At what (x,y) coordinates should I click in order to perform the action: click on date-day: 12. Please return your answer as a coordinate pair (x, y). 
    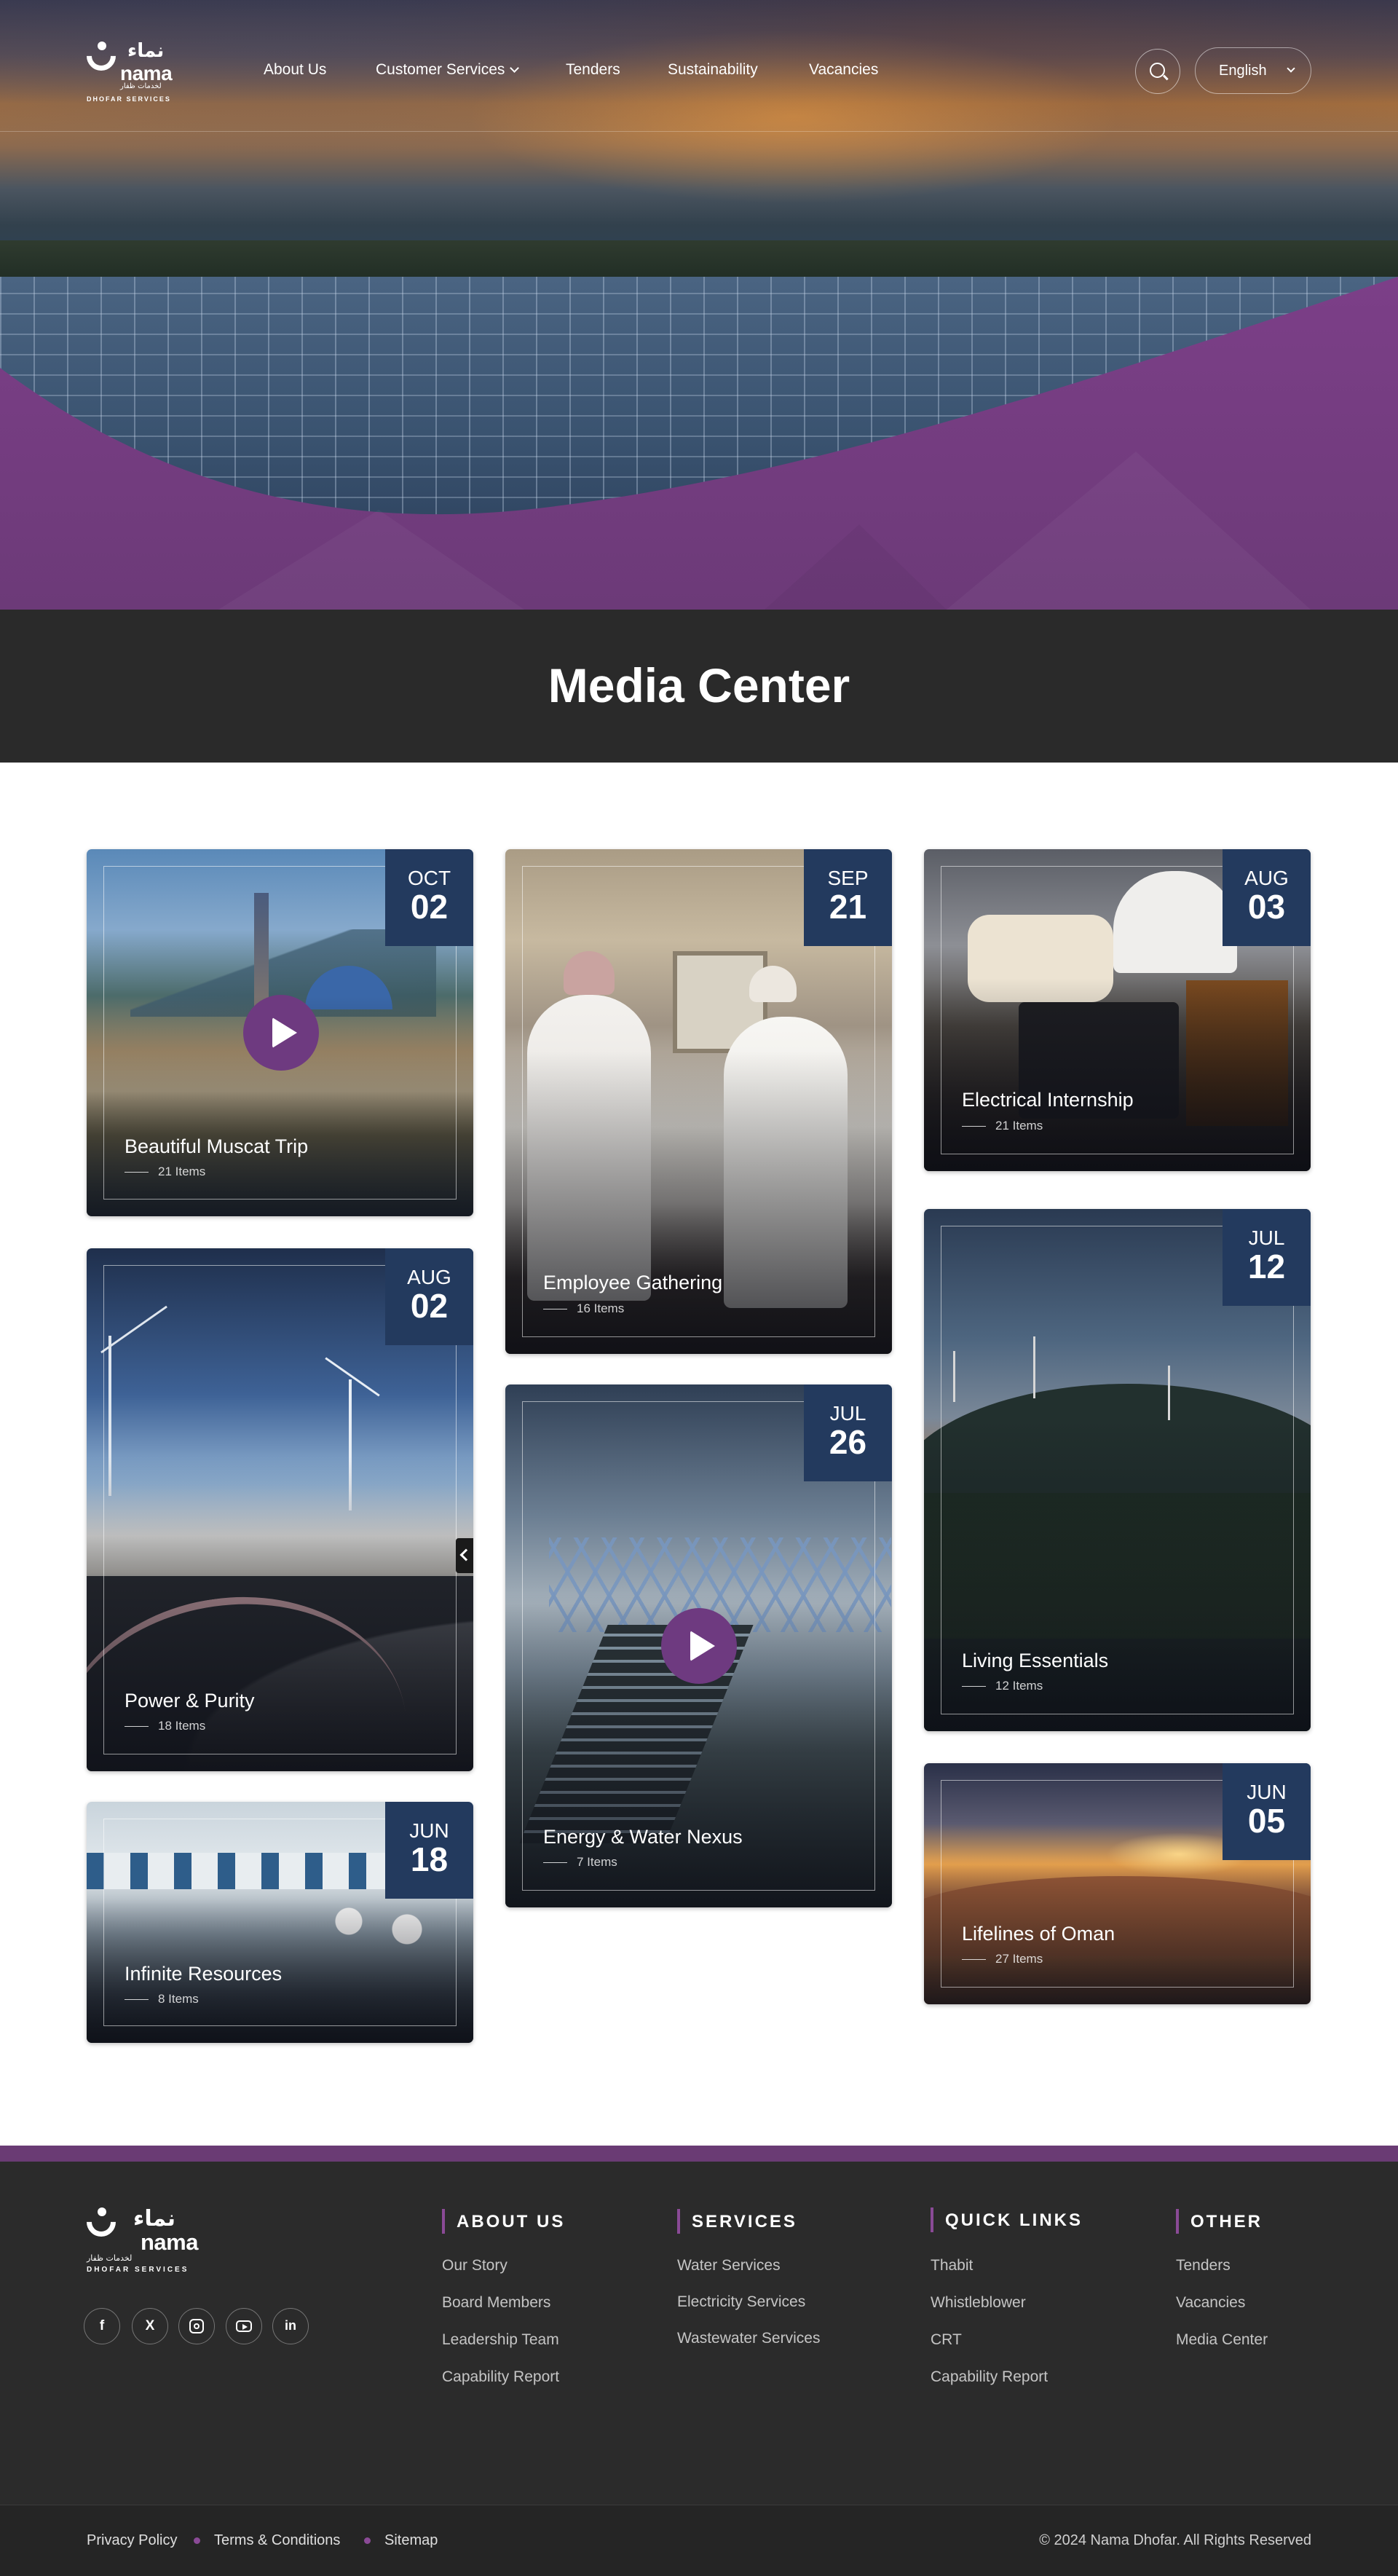
    Looking at the image, I should click on (1266, 1266).